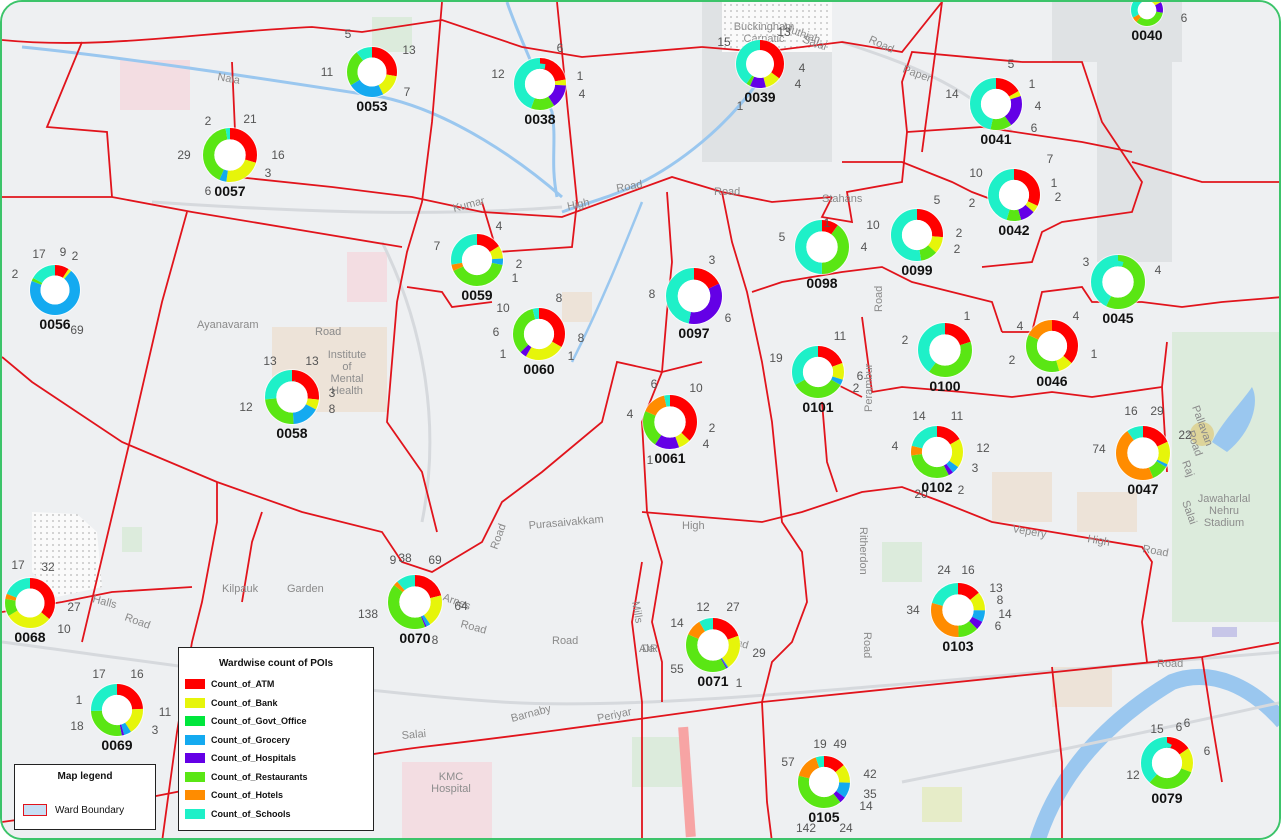 The width and height of the screenshot is (1281, 840). I want to click on ward-id-label: 0058, so click(291, 433).